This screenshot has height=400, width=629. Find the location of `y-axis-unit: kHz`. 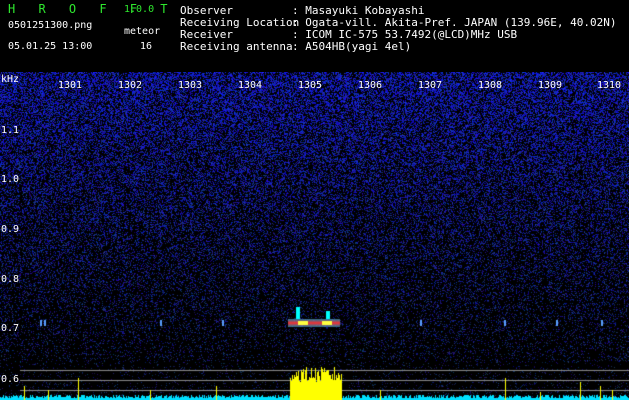

y-axis-unit: kHz is located at coordinates (10, 79).